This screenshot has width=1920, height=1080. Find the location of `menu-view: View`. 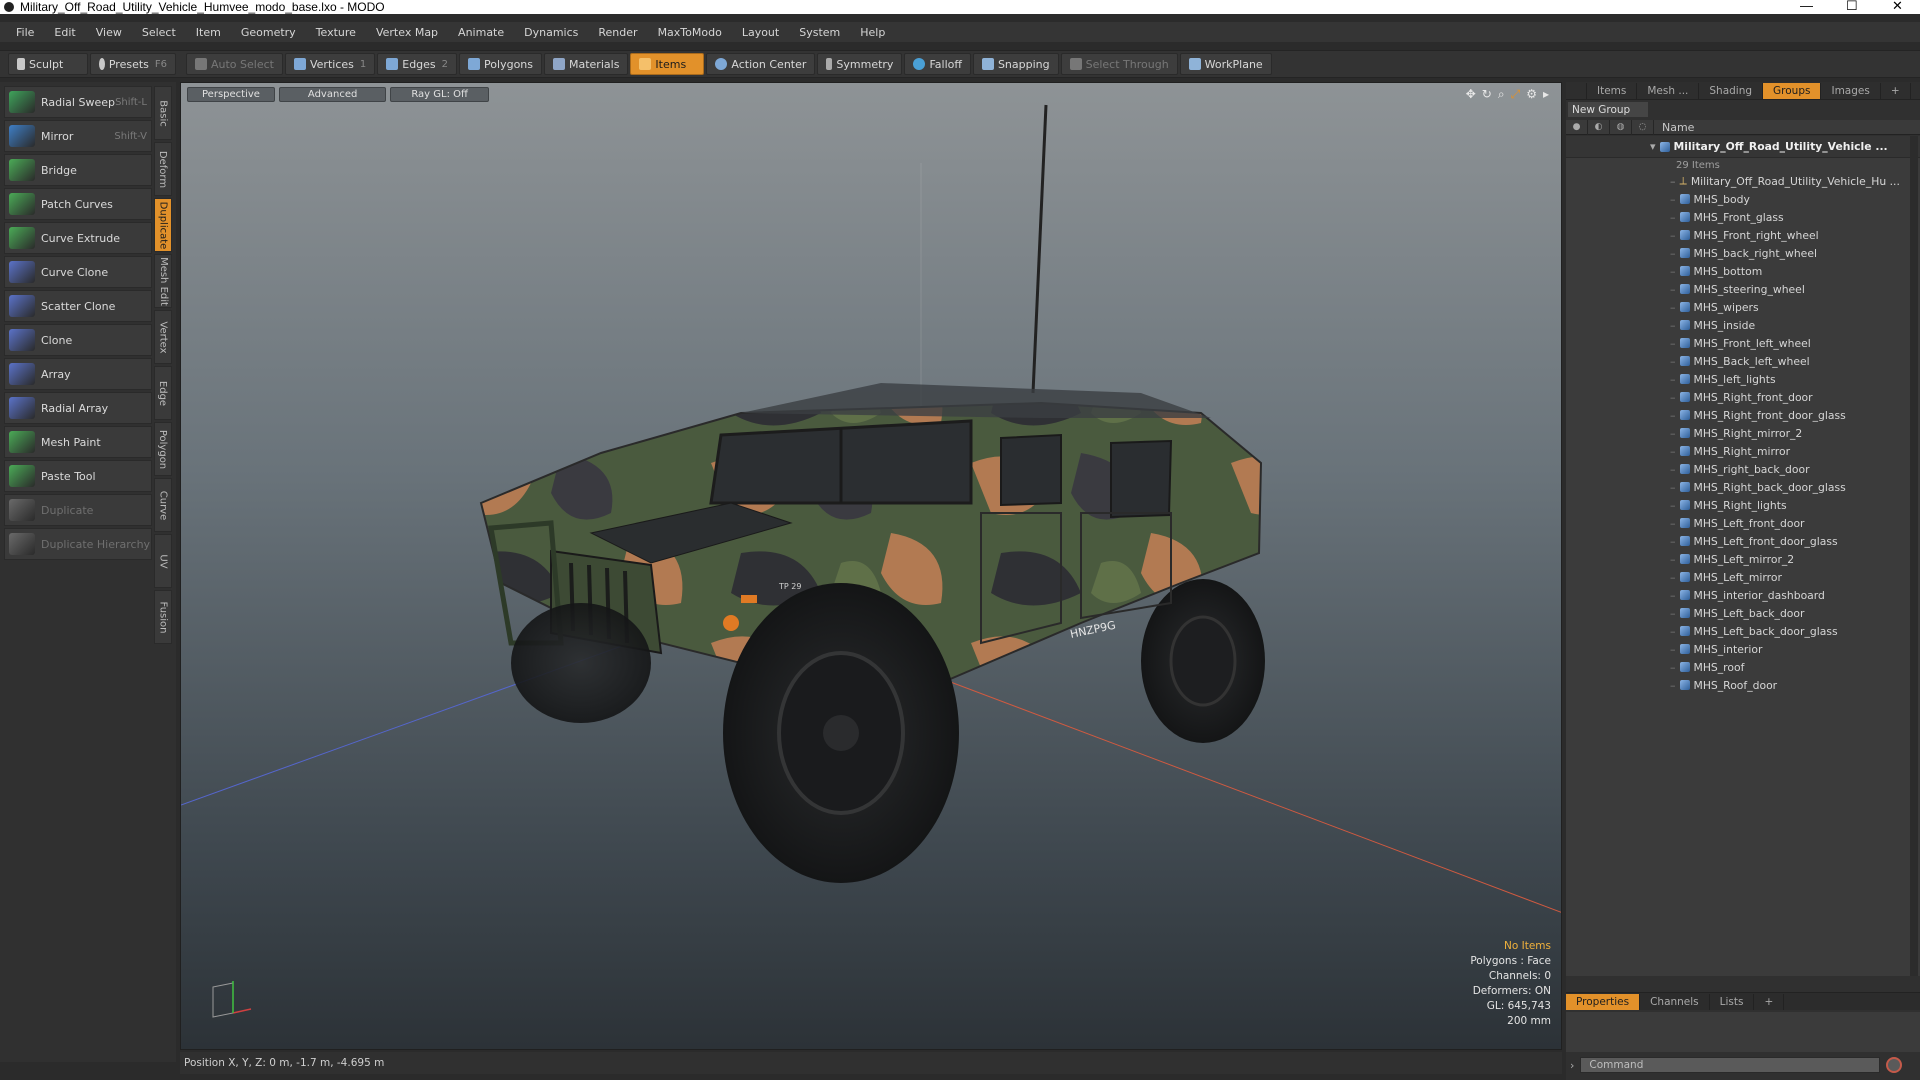

menu-view: View is located at coordinates (109, 32).